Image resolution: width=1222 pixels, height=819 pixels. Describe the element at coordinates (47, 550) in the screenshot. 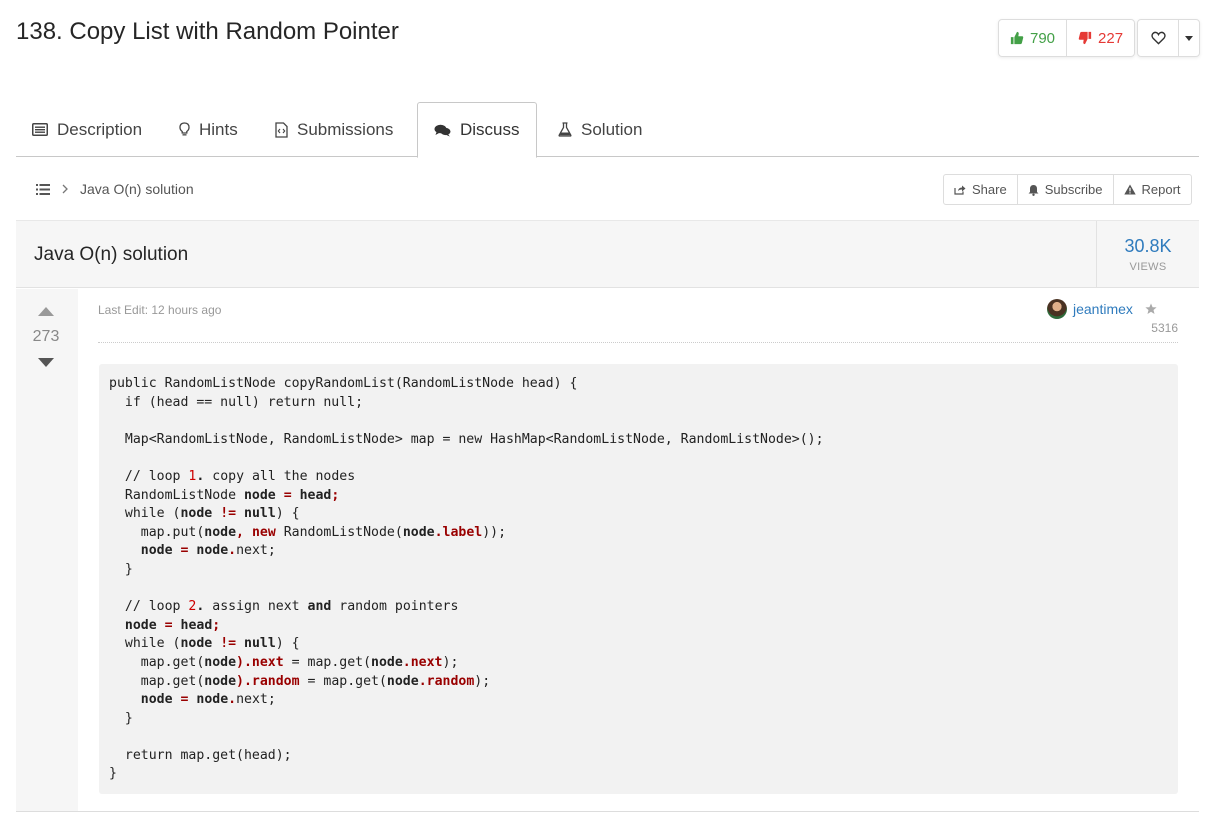

I see `post-vote-column: 273` at that location.